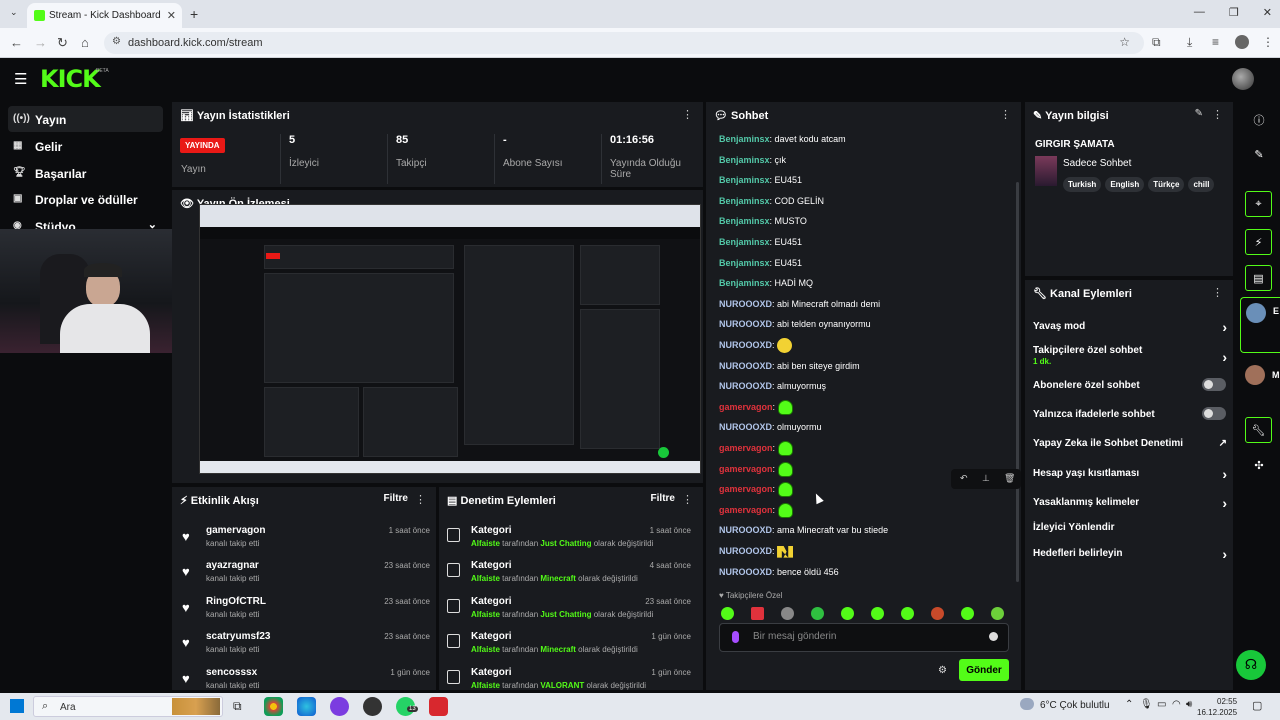 This screenshot has height=720, width=1280. What do you see at coordinates (372, 706) in the screenshot?
I see `app-icon` at bounding box center [372, 706].